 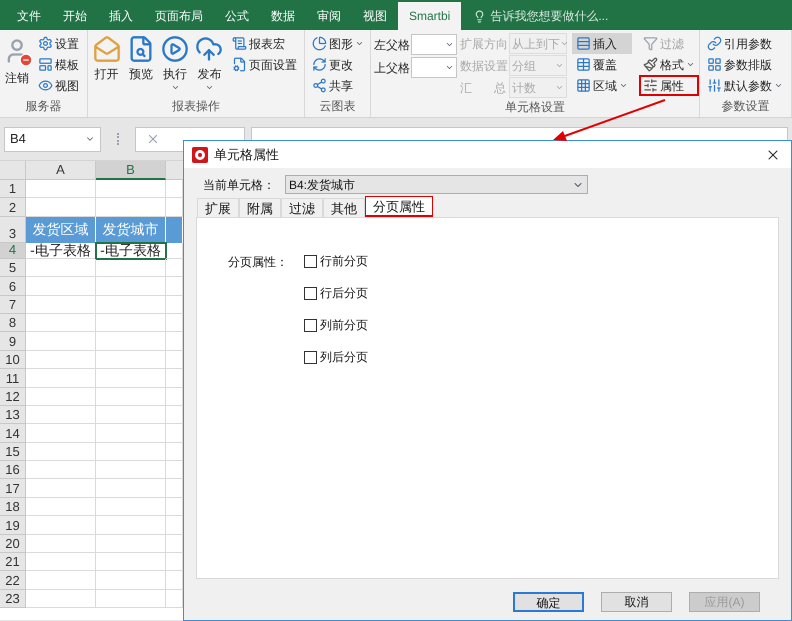 What do you see at coordinates (13, 207) in the screenshot?
I see `row-header: 2` at bounding box center [13, 207].